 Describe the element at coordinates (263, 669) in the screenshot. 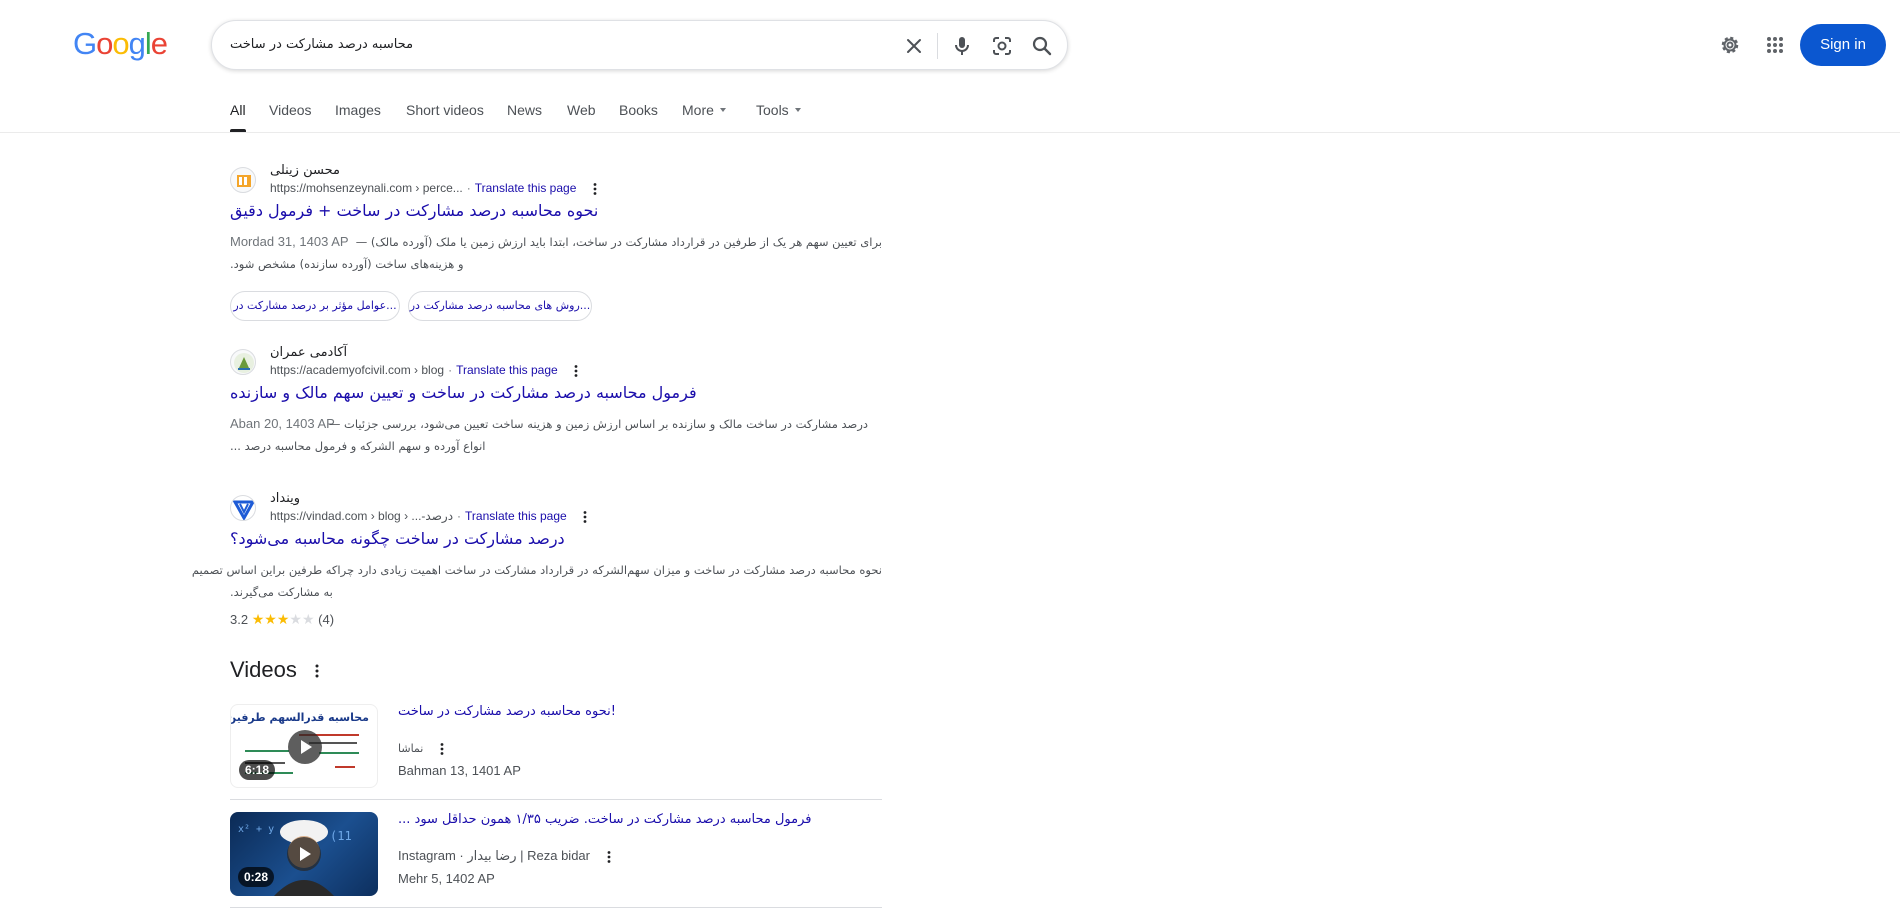

I see `videos-section-heading: Videos` at that location.